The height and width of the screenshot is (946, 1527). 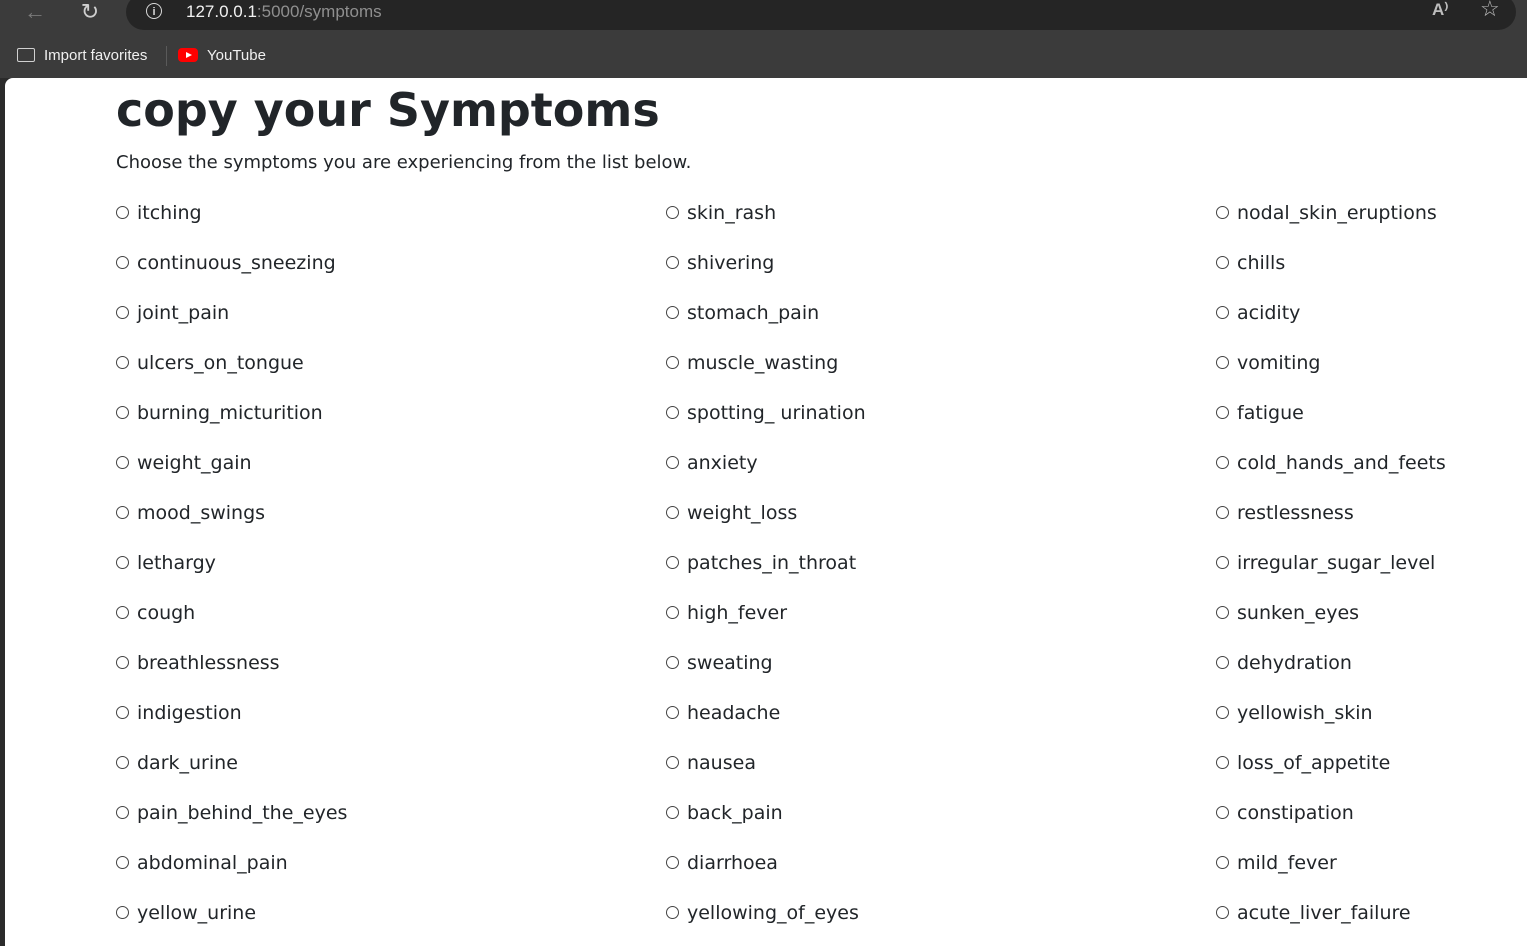 What do you see at coordinates (1341, 463) in the screenshot?
I see `symptom-label: cold_hands_and_feets` at bounding box center [1341, 463].